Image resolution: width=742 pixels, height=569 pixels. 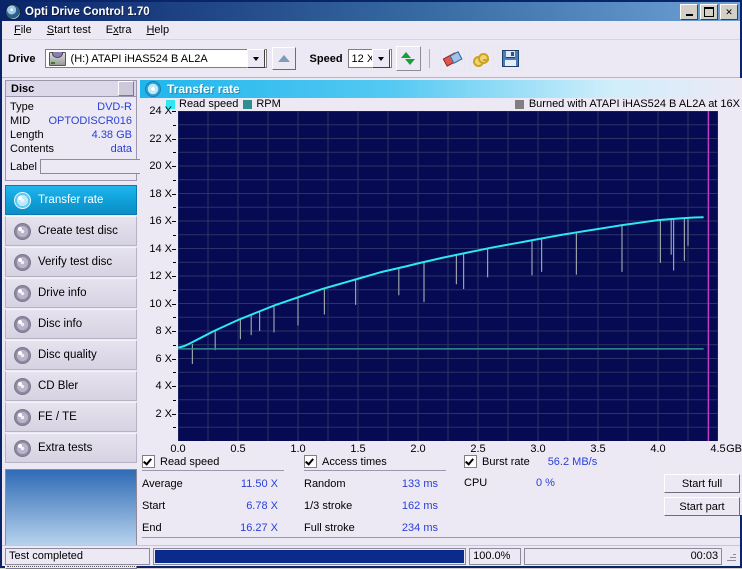 What do you see at coordinates (419, 527) in the screenshot?
I see `full-stroke-value: 234 ms` at bounding box center [419, 527].